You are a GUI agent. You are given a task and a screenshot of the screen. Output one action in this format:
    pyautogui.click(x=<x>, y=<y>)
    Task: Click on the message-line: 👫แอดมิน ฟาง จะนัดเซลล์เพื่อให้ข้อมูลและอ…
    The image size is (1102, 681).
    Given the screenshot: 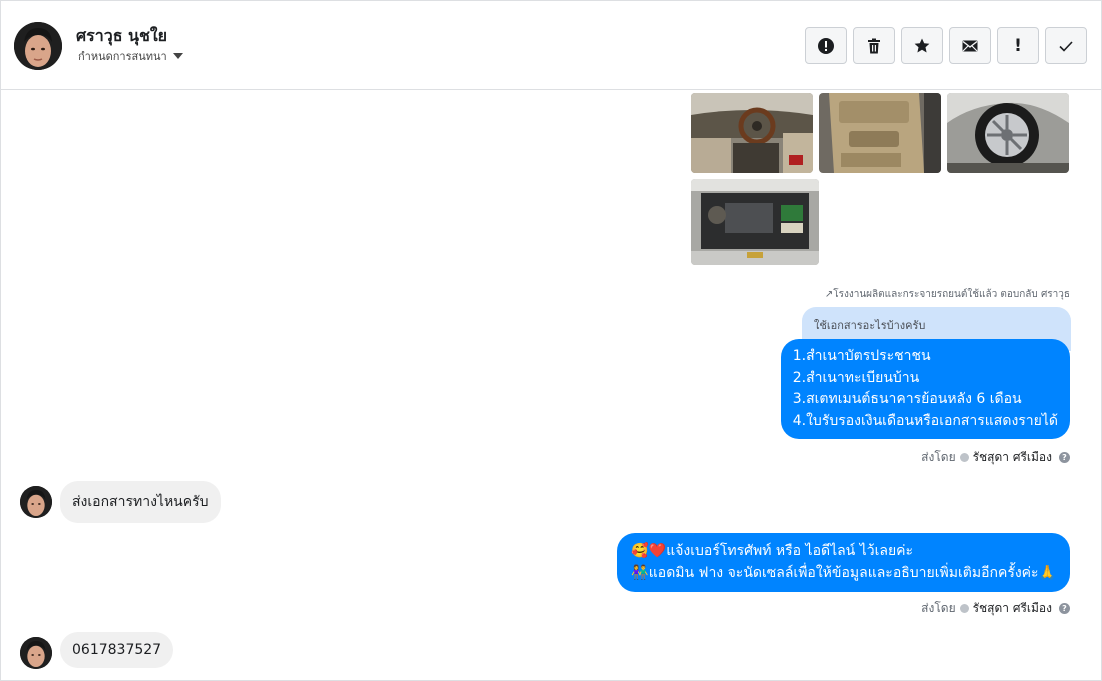 What is the action you would take?
    pyautogui.click(x=843, y=572)
    